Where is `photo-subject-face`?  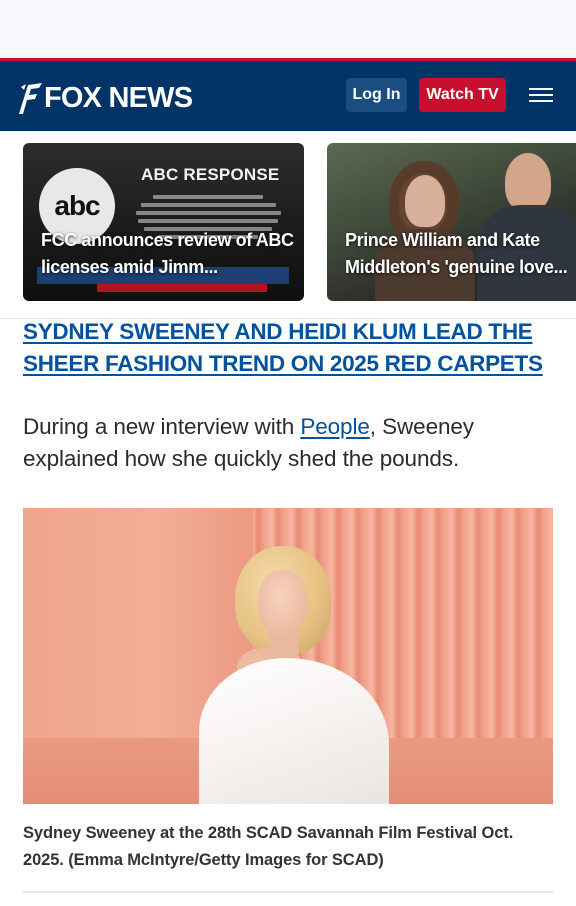
photo-subject-face is located at coordinates (283, 603).